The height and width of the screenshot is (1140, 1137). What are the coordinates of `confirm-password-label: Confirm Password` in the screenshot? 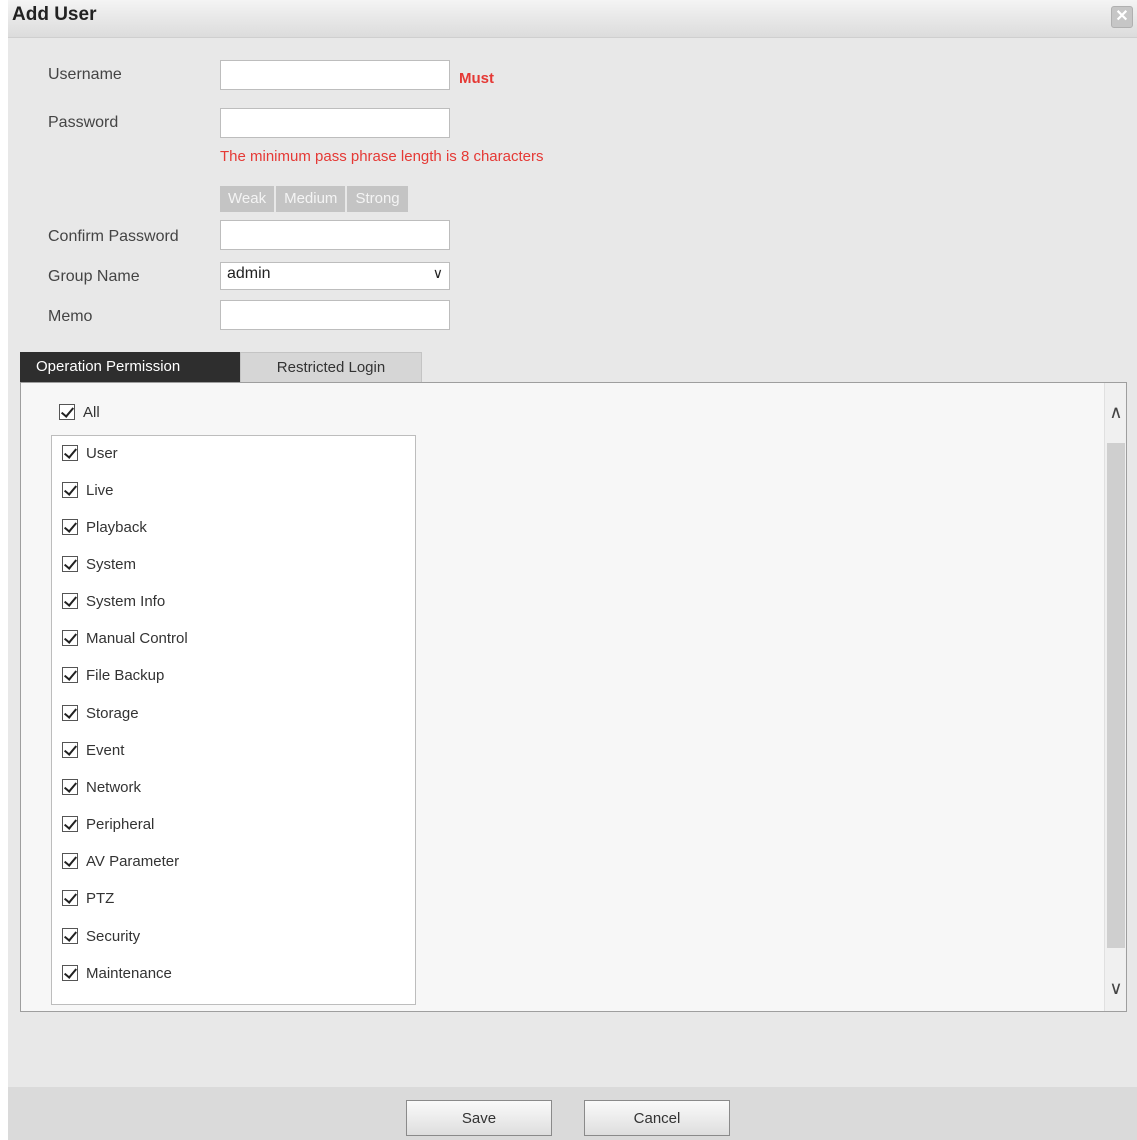 It's located at (113, 236).